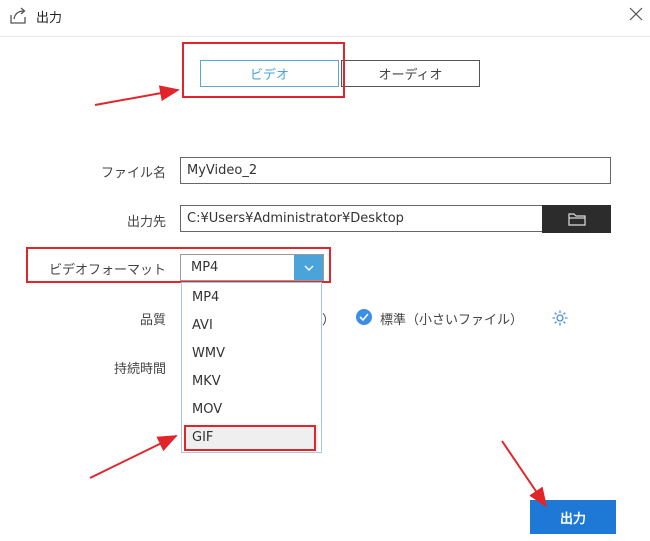  What do you see at coordinates (133, 457) in the screenshot?
I see `annotation-arrow-gif` at bounding box center [133, 457].